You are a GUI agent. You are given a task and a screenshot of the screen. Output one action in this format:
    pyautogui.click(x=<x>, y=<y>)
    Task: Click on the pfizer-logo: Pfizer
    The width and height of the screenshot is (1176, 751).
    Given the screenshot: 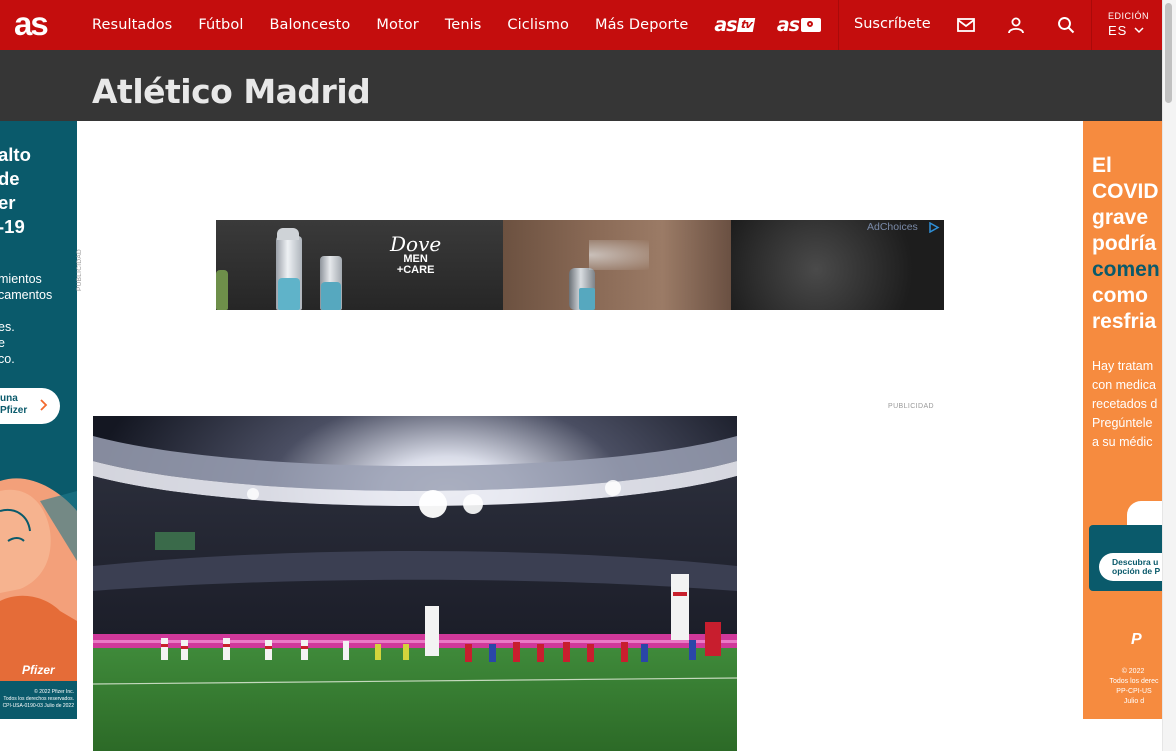 What is the action you would take?
    pyautogui.click(x=38, y=670)
    